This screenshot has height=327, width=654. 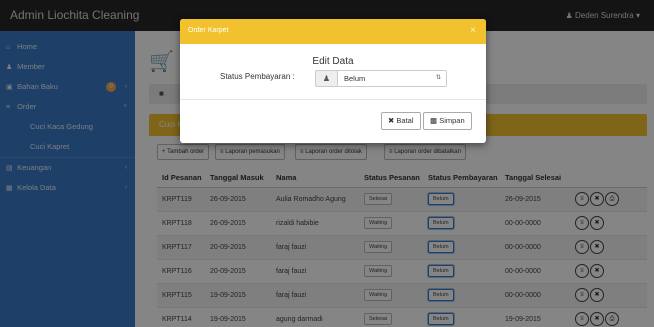 I want to click on save-icon: ▩, so click(x=434, y=120).